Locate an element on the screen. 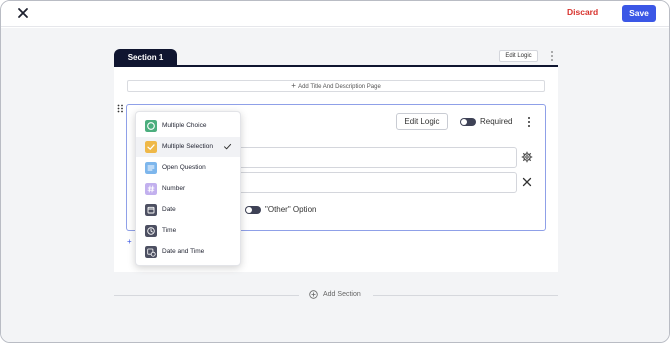  add-section-label: Add Section is located at coordinates (342, 294).